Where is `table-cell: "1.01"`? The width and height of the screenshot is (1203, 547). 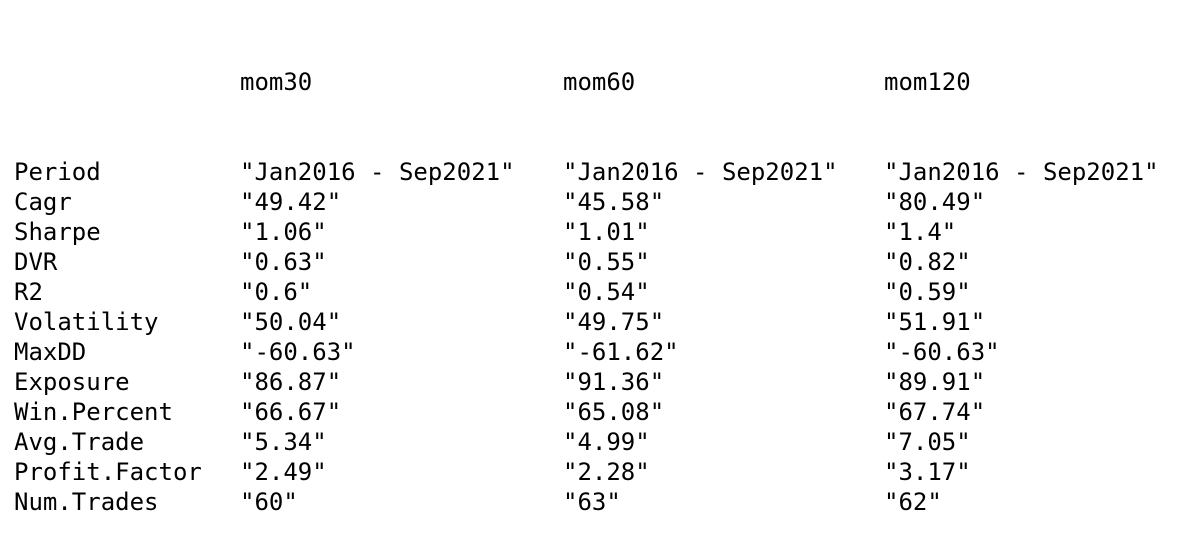 table-cell: "1.01" is located at coordinates (606, 232).